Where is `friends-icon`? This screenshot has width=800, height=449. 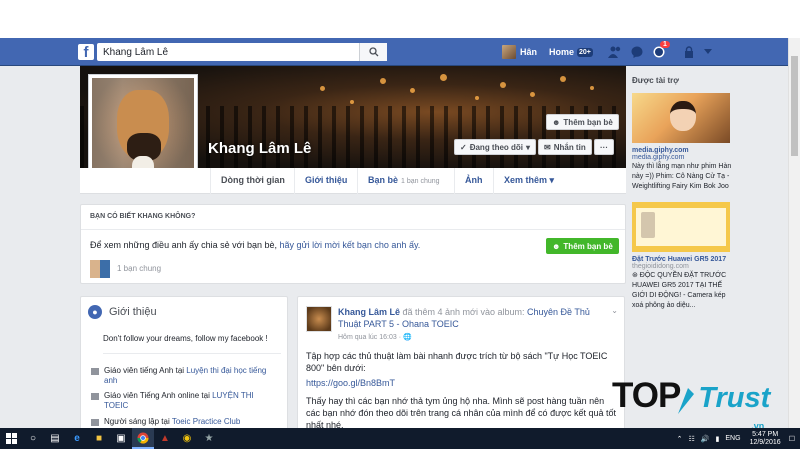 friends-icon is located at coordinates (614, 52).